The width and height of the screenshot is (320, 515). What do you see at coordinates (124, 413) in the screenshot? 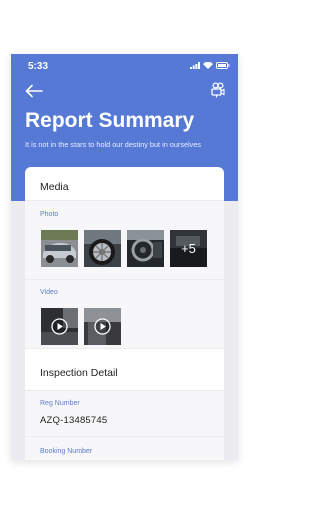
I see `reg-number-section` at bounding box center [124, 413].